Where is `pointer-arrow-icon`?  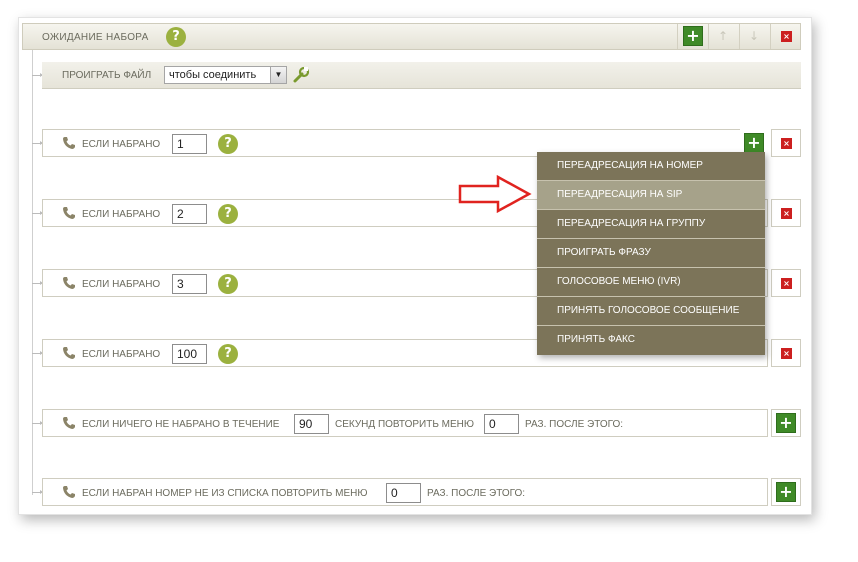 pointer-arrow-icon is located at coordinates (495, 194).